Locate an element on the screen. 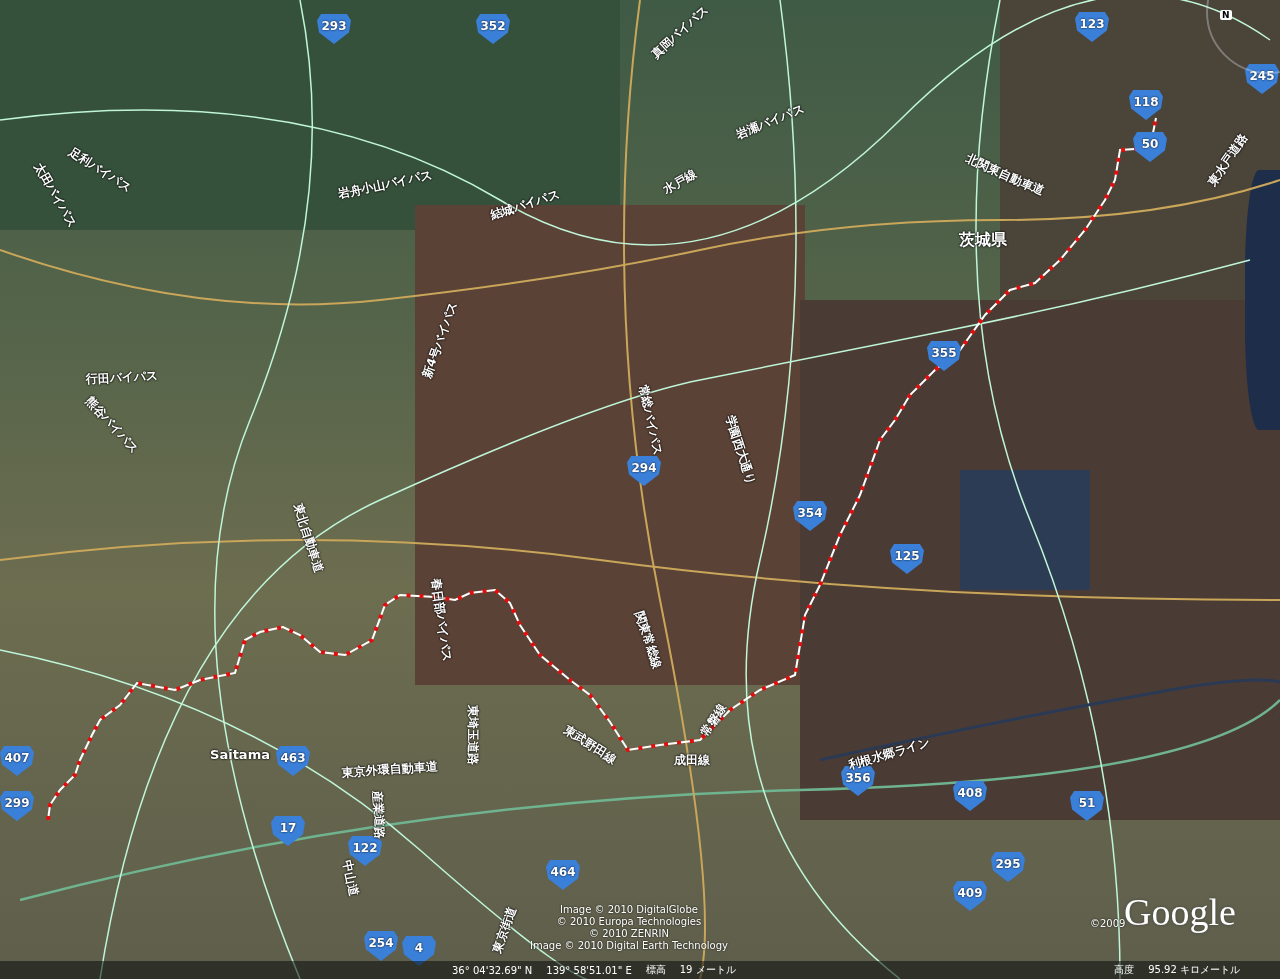 The image size is (1280, 979). attribution-text: Image © 2010 DigitalGlobe is located at coordinates (629, 910).